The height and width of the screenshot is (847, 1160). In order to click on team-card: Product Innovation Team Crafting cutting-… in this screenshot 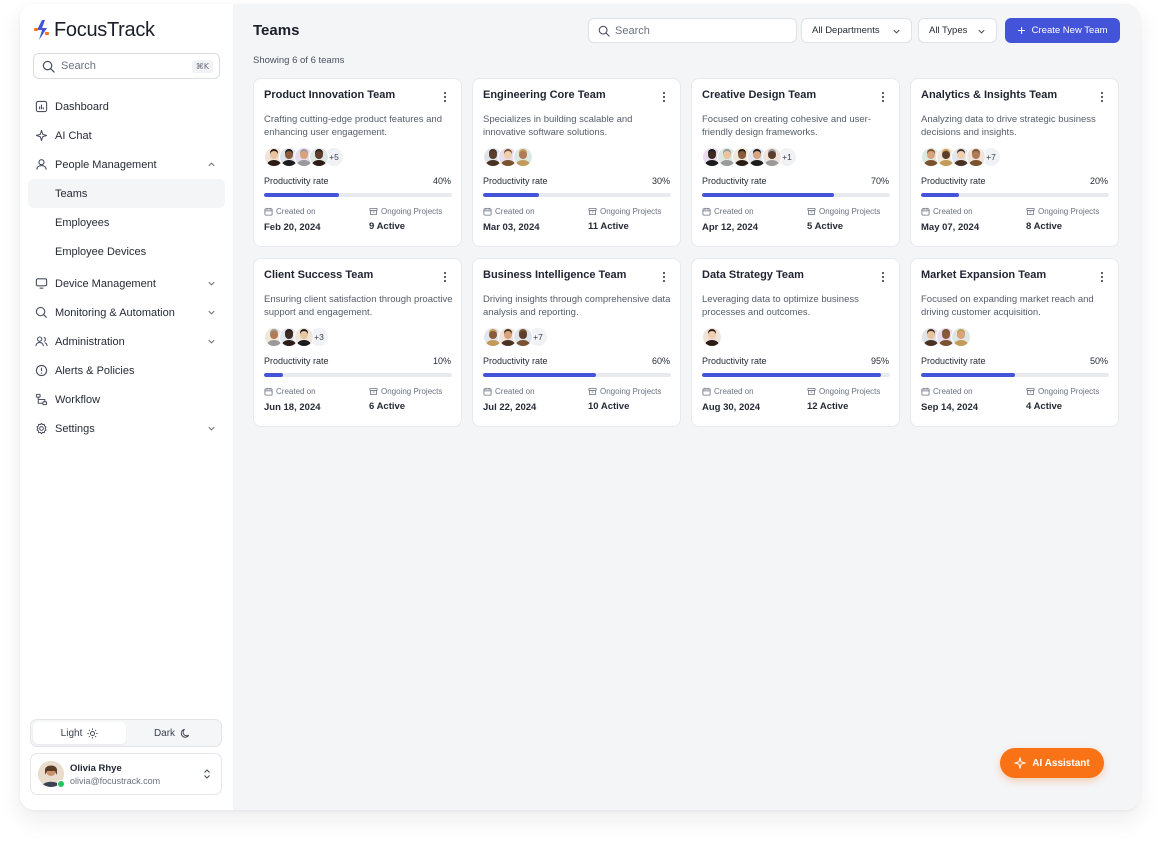, I will do `click(357, 162)`.